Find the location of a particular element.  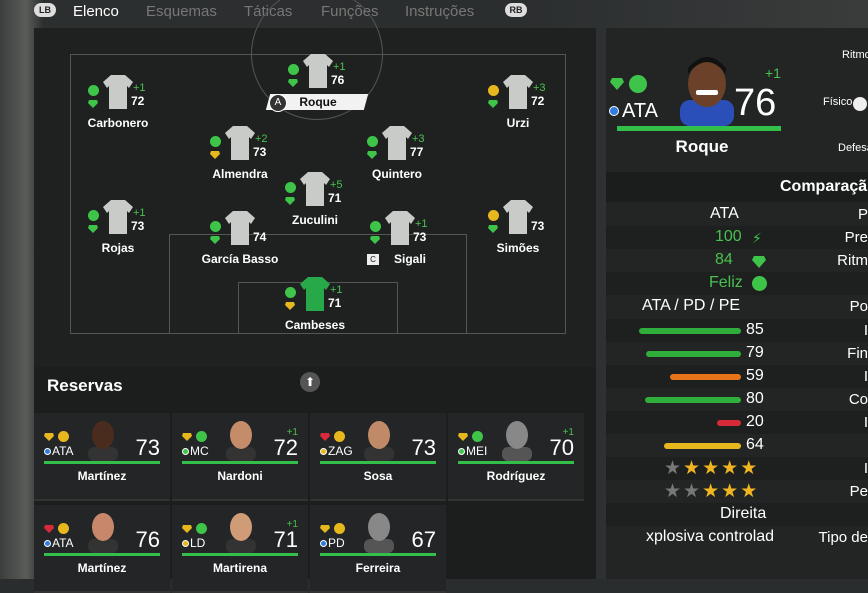

comparison-row: ATA P is located at coordinates (737, 214).